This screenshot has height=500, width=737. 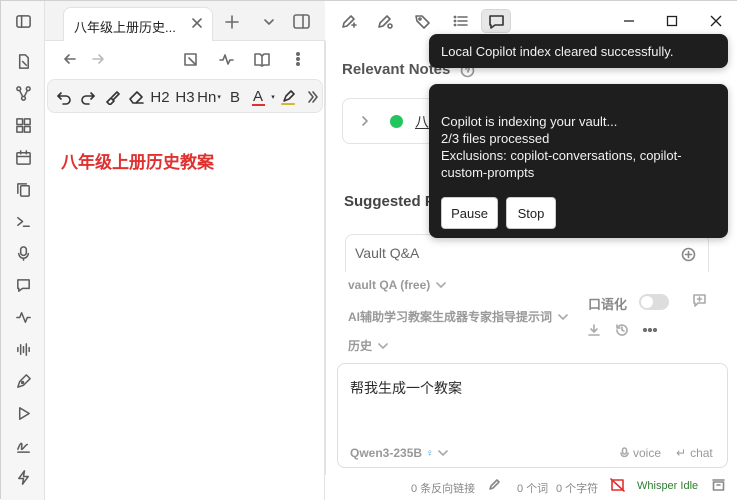 What do you see at coordinates (23, 381) in the screenshot?
I see `pen-tool-icon` at bounding box center [23, 381].